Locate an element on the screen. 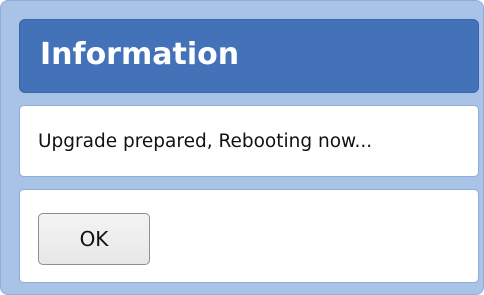  ok-button: OK is located at coordinates (94, 239).